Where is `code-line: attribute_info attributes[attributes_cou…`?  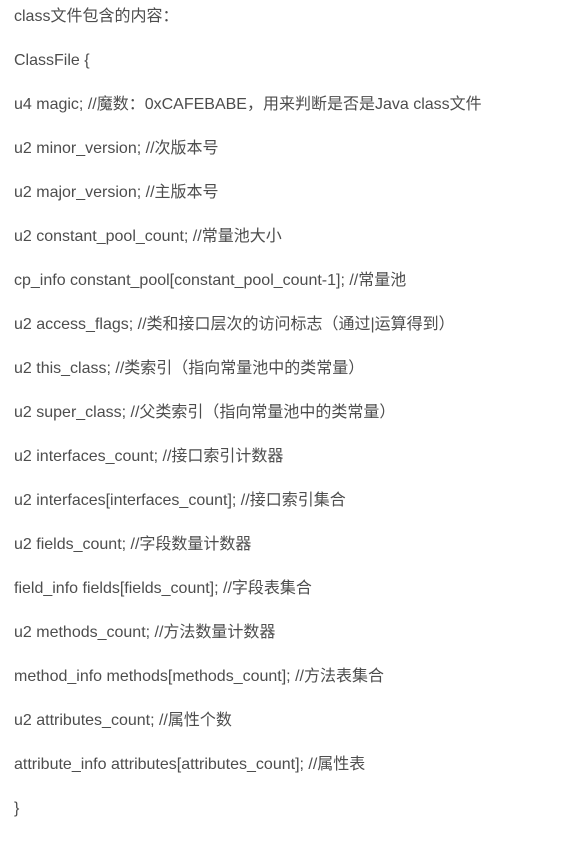 code-line: attribute_info attributes[attributes_cou… is located at coordinates (190, 764).